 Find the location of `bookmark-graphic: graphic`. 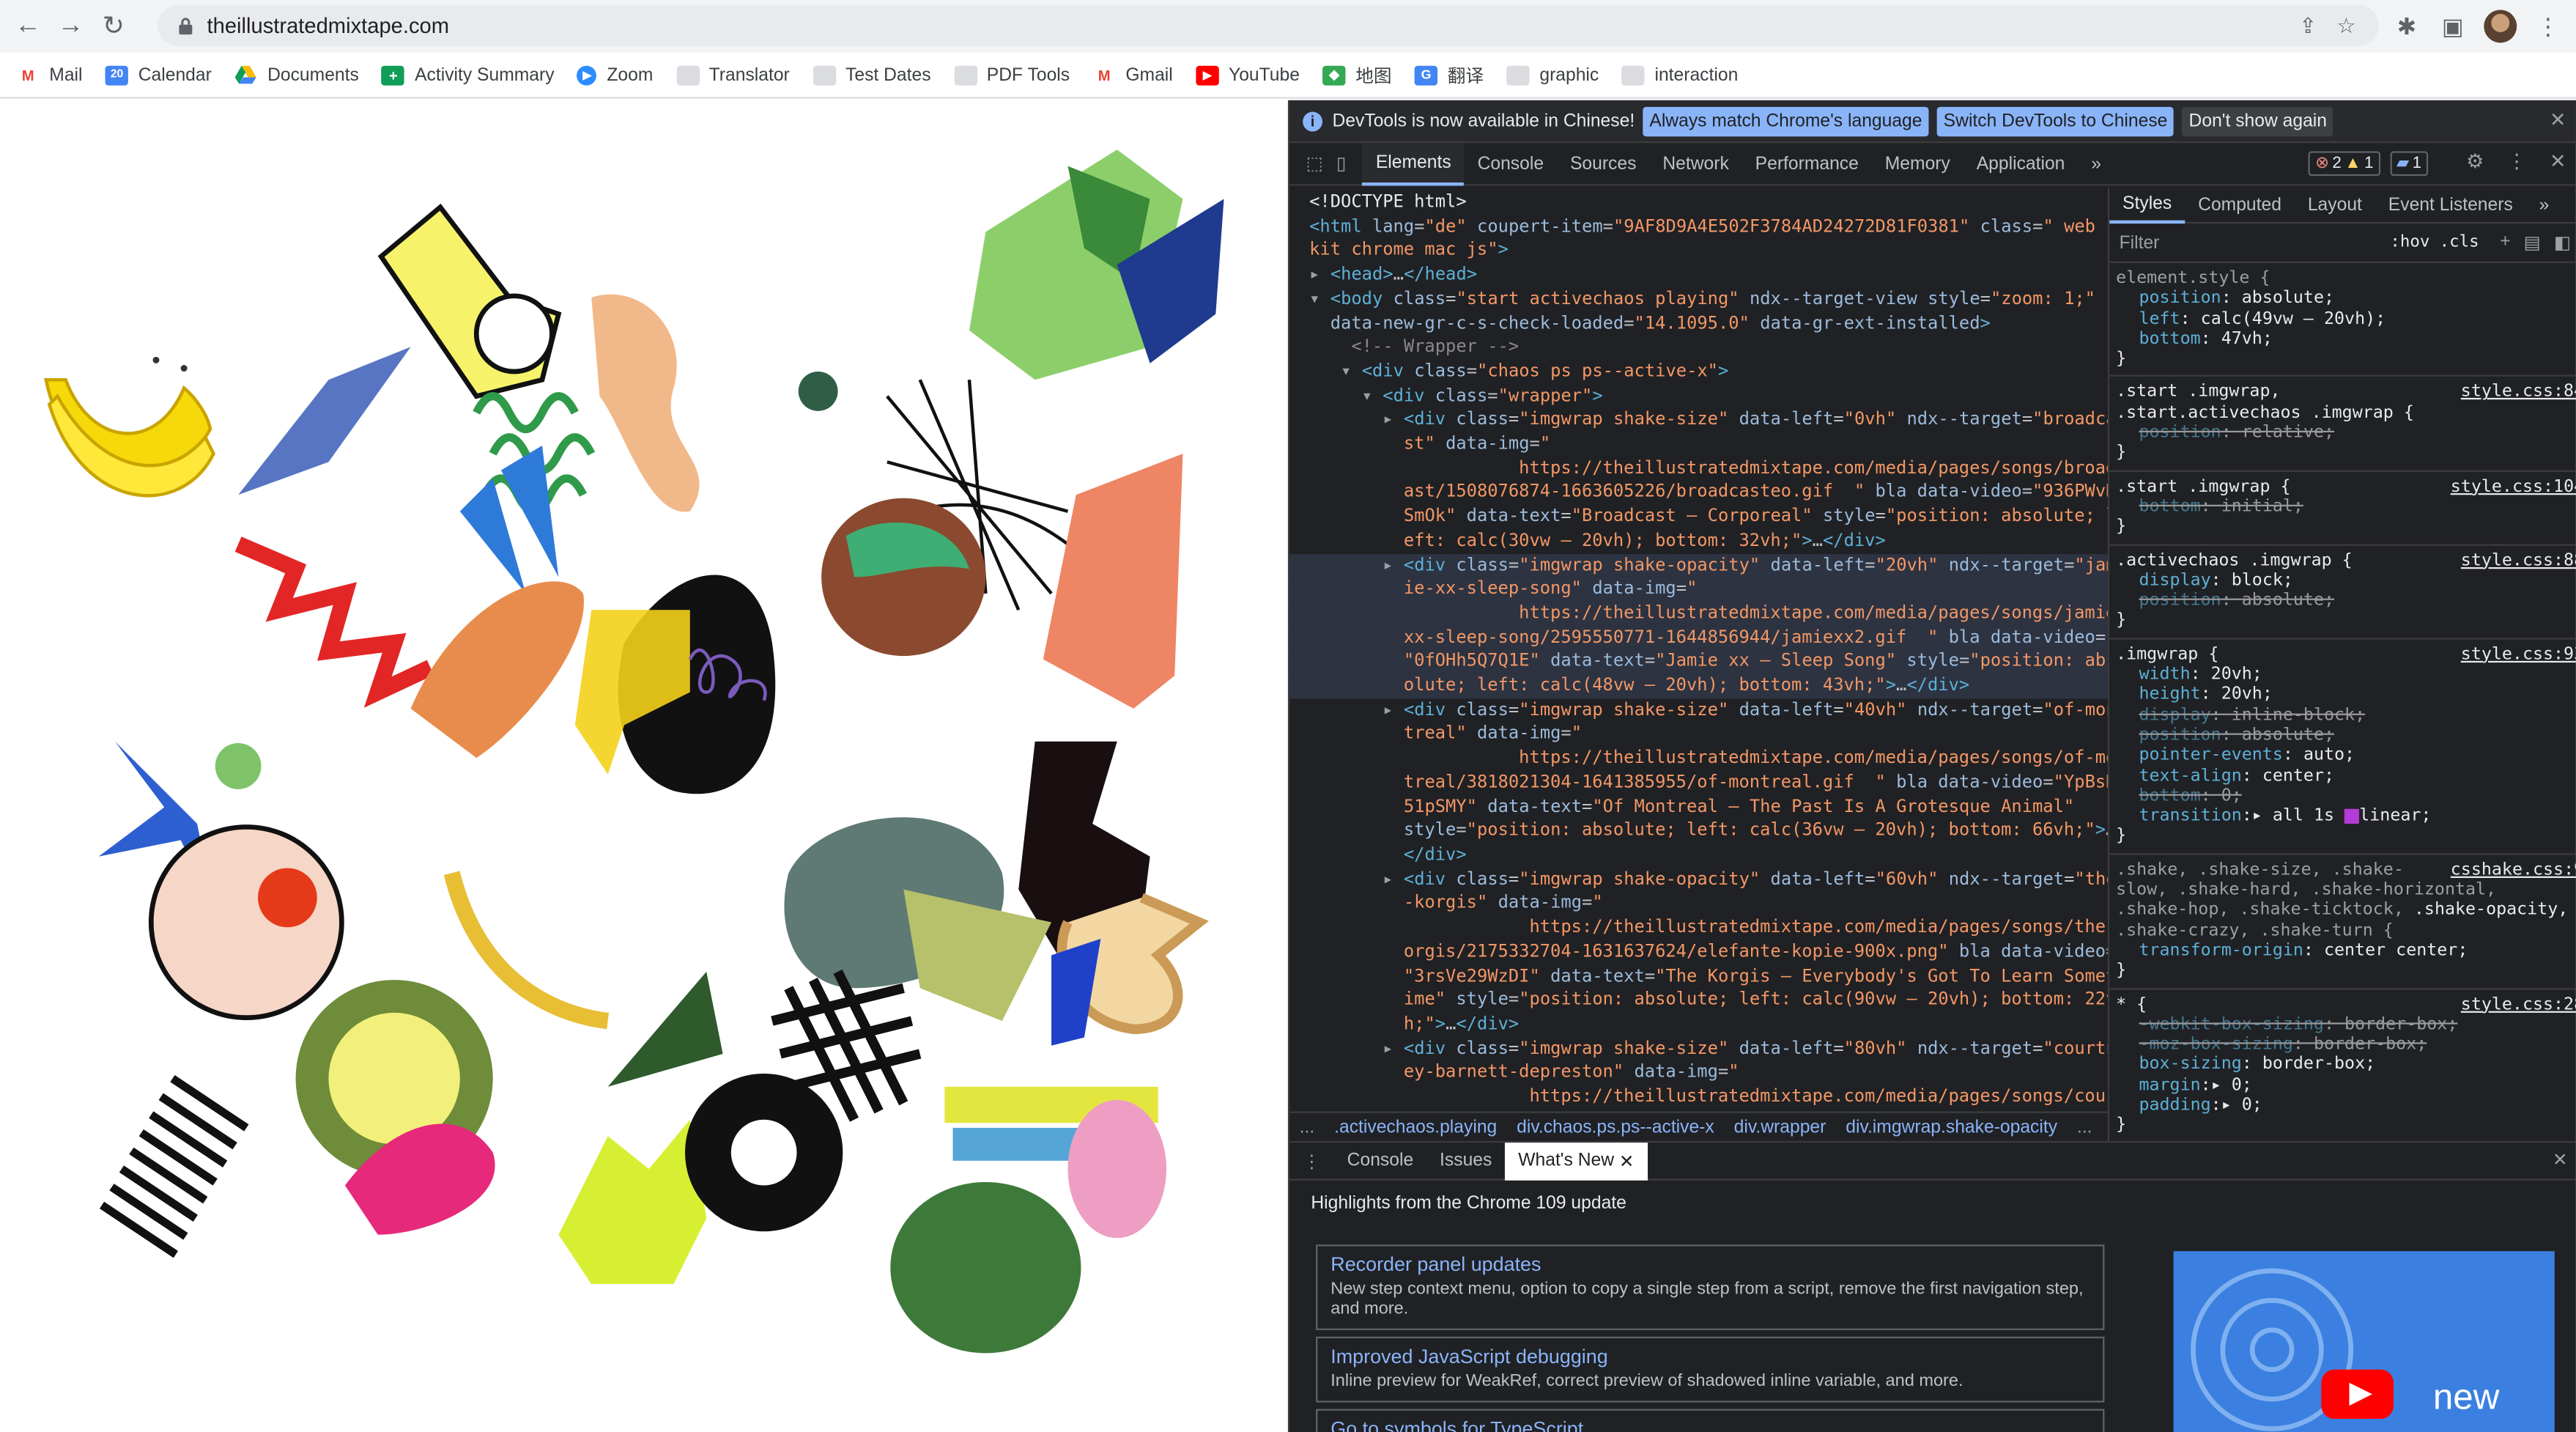

bookmark-graphic: graphic is located at coordinates (1552, 74).